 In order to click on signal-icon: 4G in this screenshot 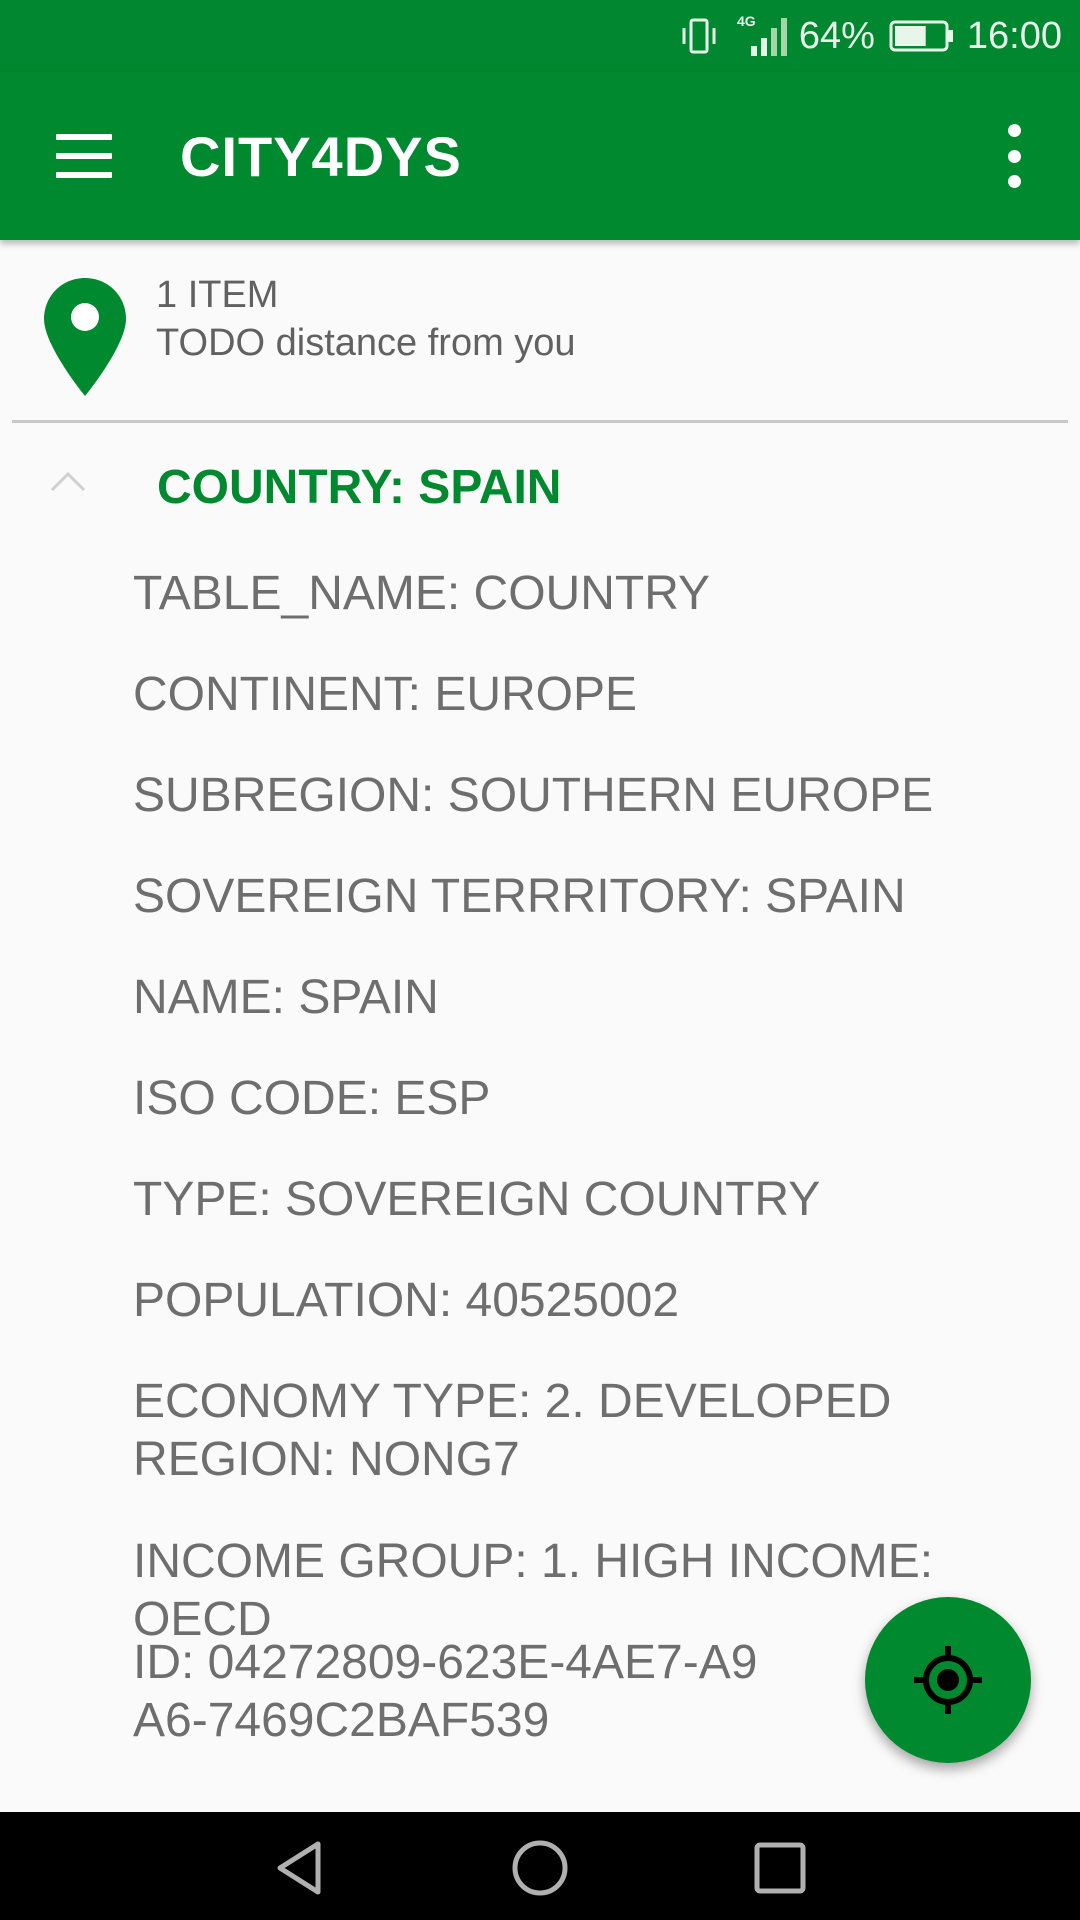, I will do `click(761, 36)`.